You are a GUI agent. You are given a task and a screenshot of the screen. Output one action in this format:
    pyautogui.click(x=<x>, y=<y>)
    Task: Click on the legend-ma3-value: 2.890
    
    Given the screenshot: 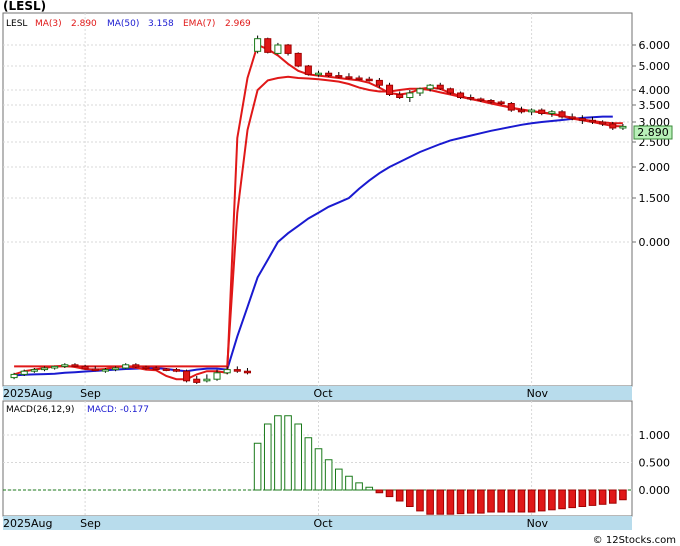 What is the action you would take?
    pyautogui.click(x=84, y=24)
    